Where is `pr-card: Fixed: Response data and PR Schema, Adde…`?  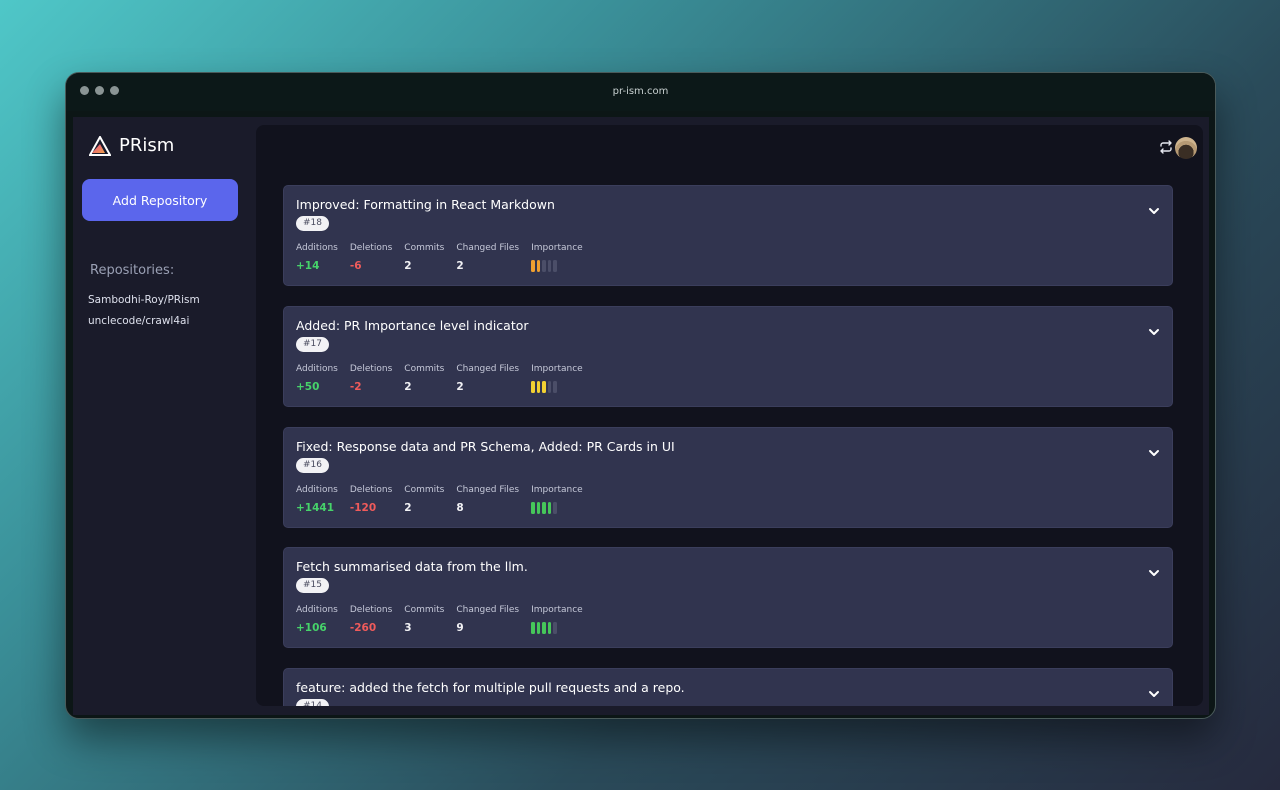
pr-card: Fixed: Response data and PR Schema, Adde… is located at coordinates (728, 477).